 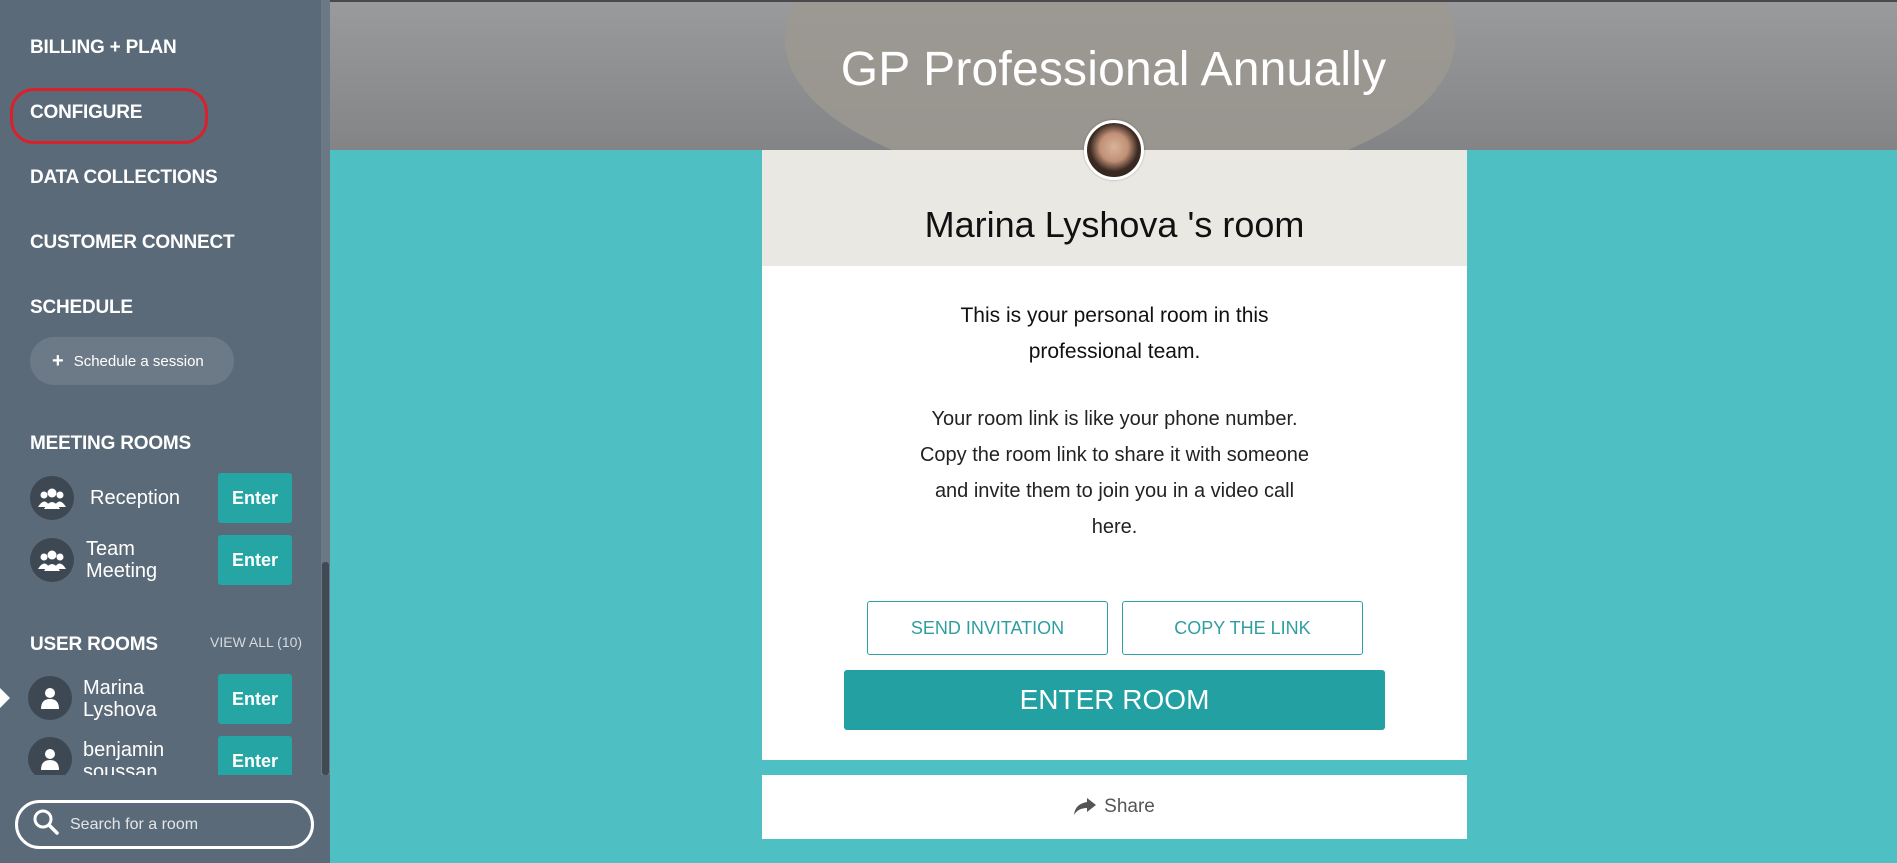 I want to click on room-title: Marina Lyshova 's room, so click(x=1114, y=224).